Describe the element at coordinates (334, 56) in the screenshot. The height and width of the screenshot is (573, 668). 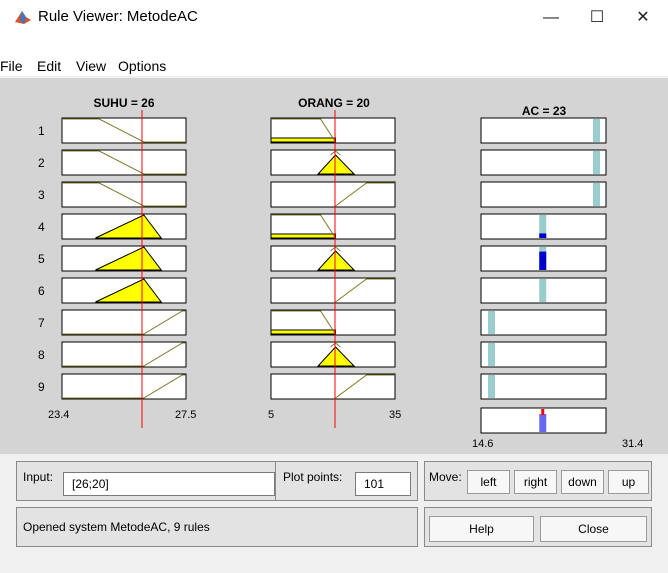
I see `menu-bar: File Edit View Options` at that location.